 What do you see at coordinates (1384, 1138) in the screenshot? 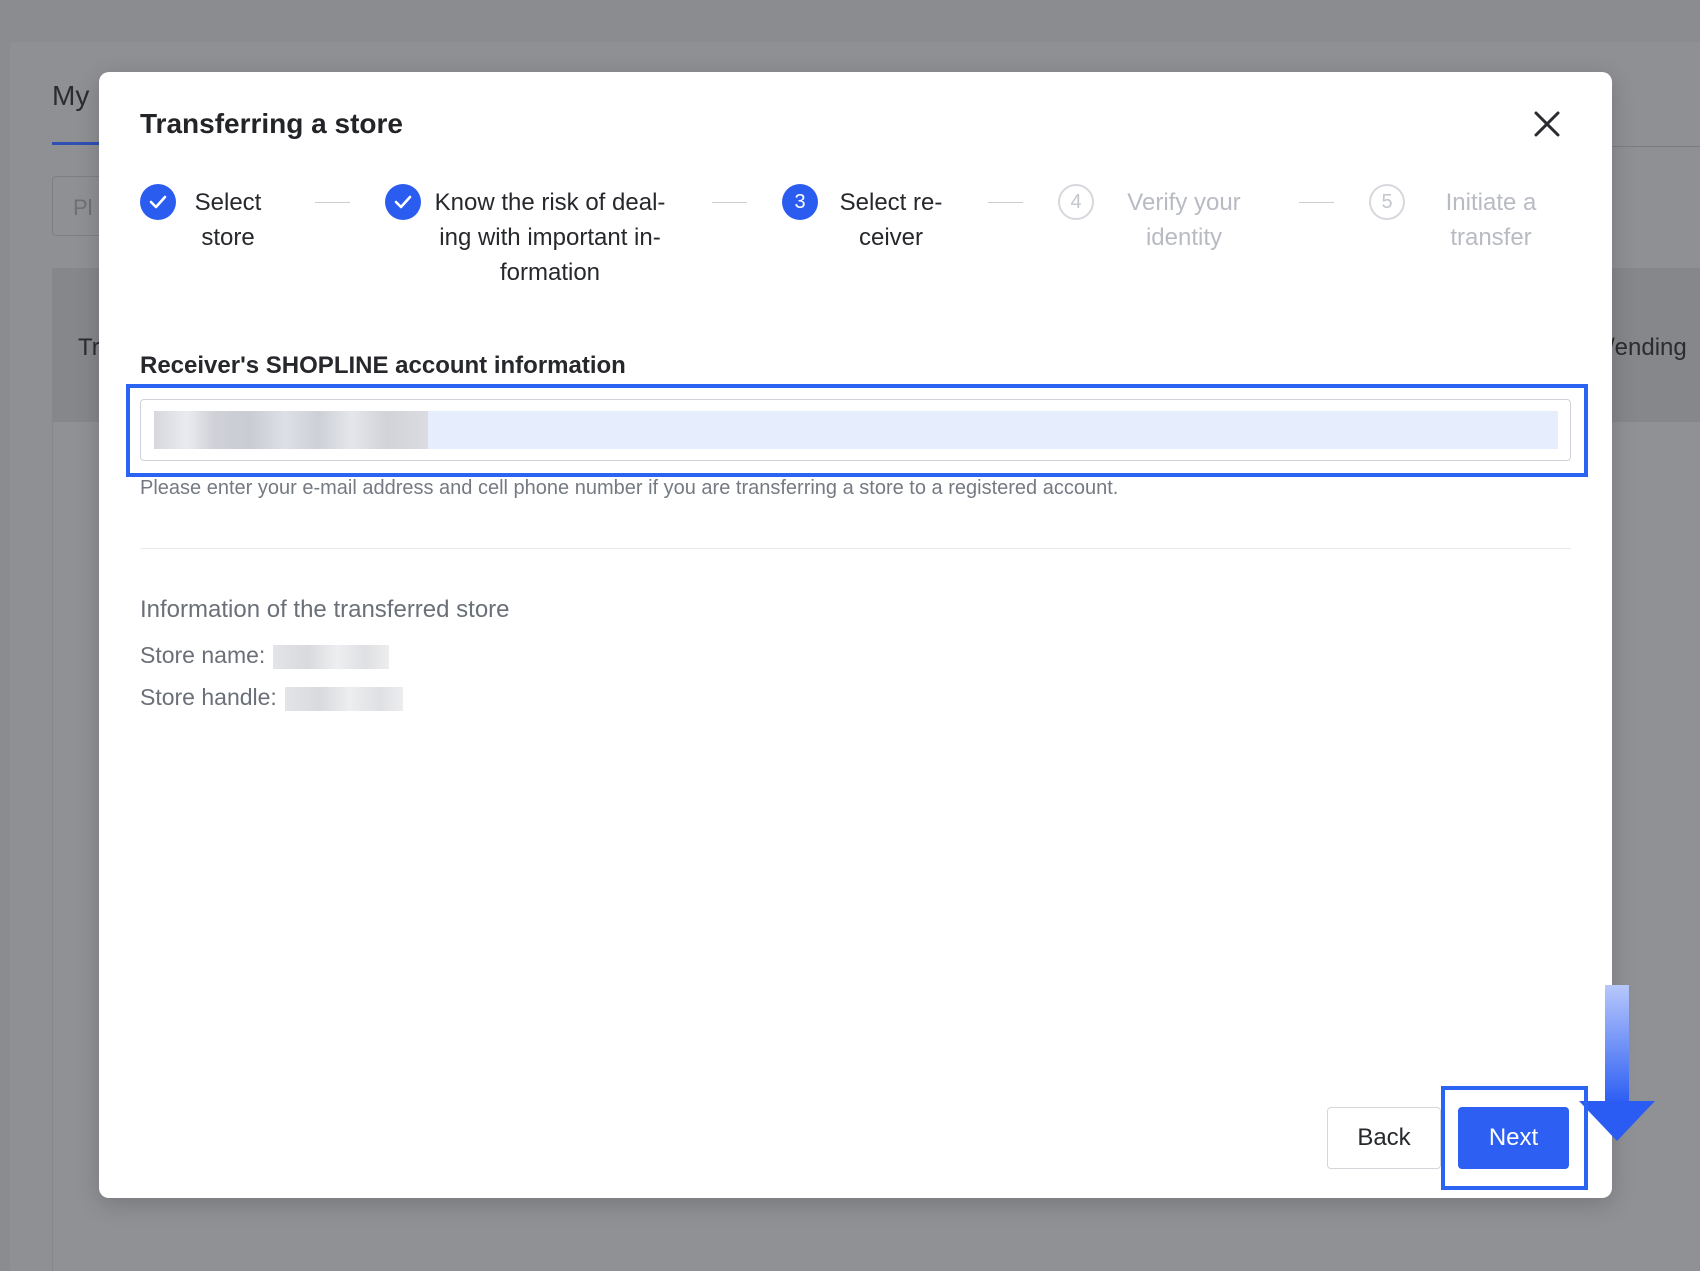
I see `back-button: Back` at bounding box center [1384, 1138].